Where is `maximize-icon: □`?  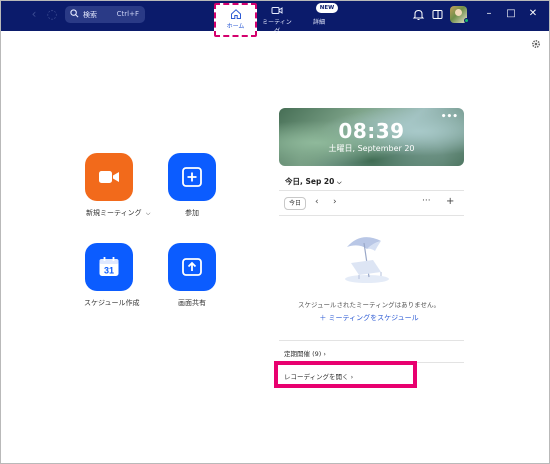
maximize-icon: □ is located at coordinates (511, 14).